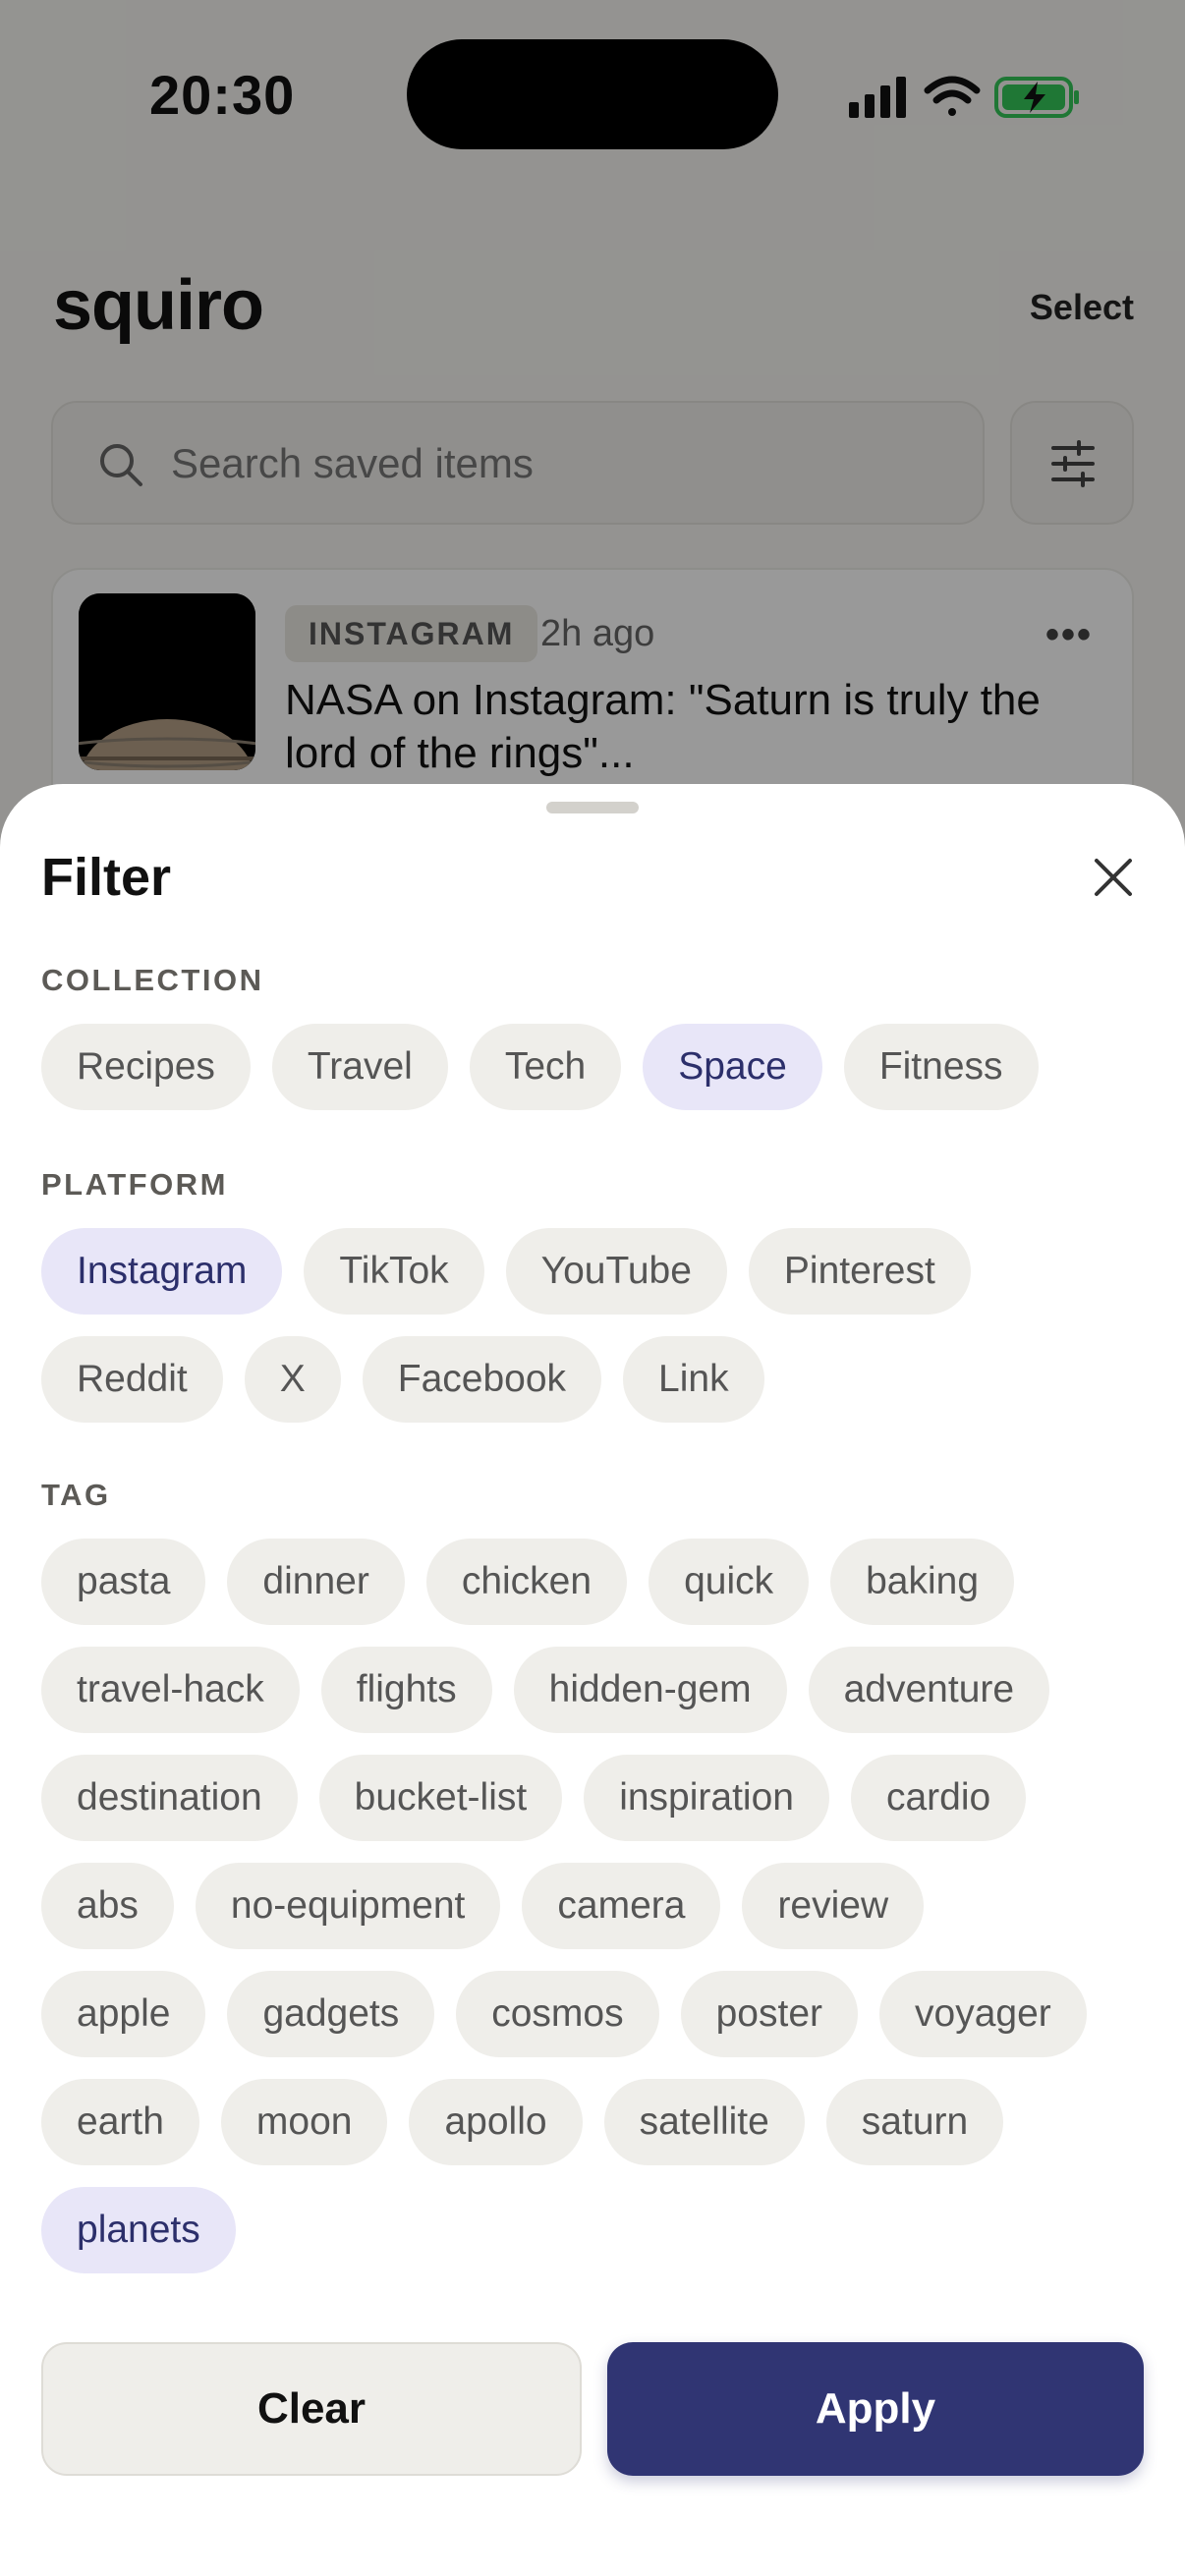  Describe the element at coordinates (152, 980) in the screenshot. I see `collection-section-label: COLLECTION` at that location.